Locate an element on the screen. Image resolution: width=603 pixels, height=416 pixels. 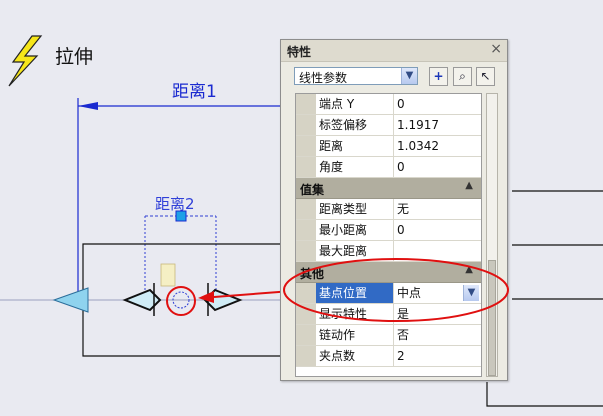
property-name: 最大距离 is located at coordinates (355, 251).